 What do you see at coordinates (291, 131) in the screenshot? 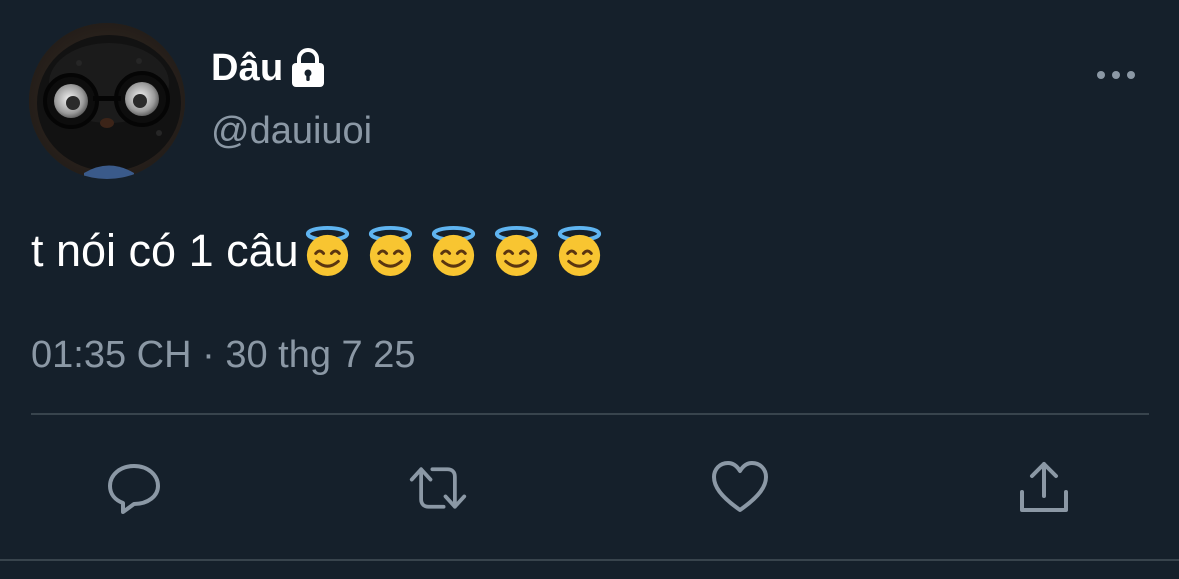
I see `author-handle: @dauiuoi` at bounding box center [291, 131].